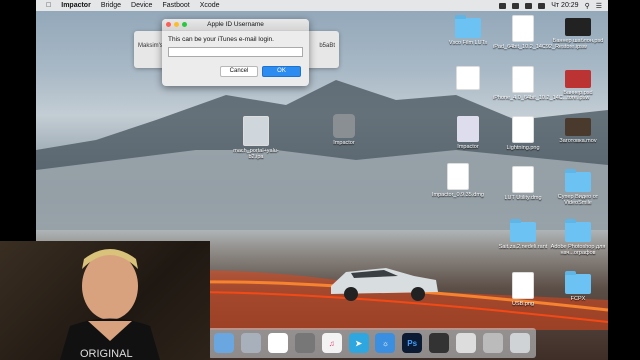  I want to click on menu-xcode: Xcode, so click(210, 5).